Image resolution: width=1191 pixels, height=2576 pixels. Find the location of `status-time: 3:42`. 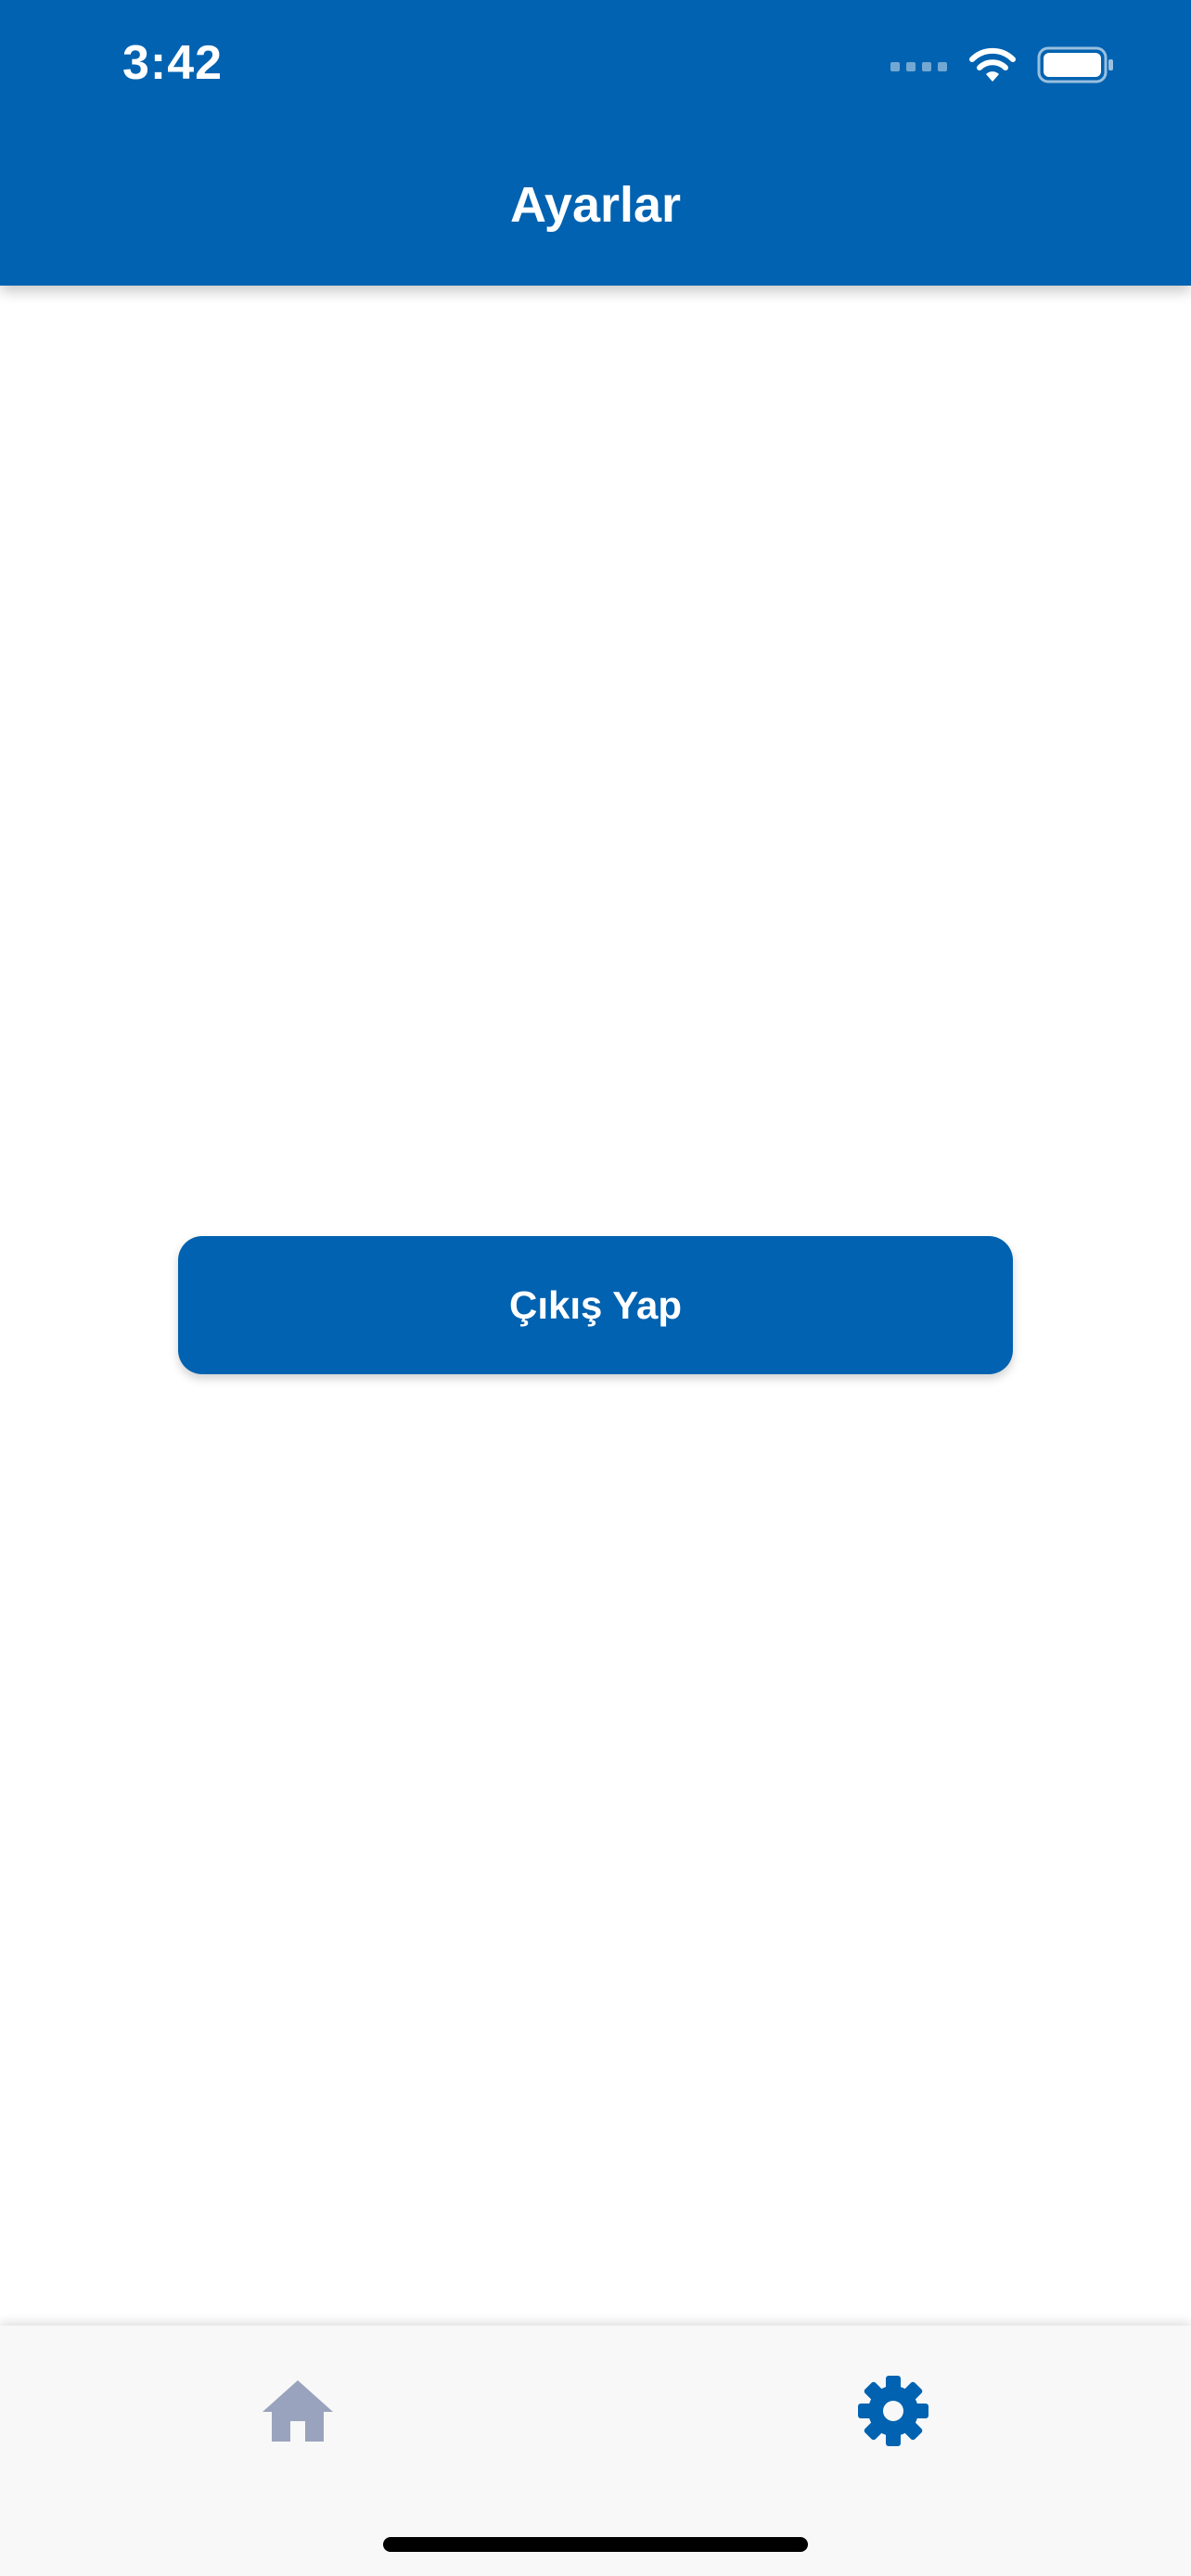

status-time: 3:42 is located at coordinates (173, 63).